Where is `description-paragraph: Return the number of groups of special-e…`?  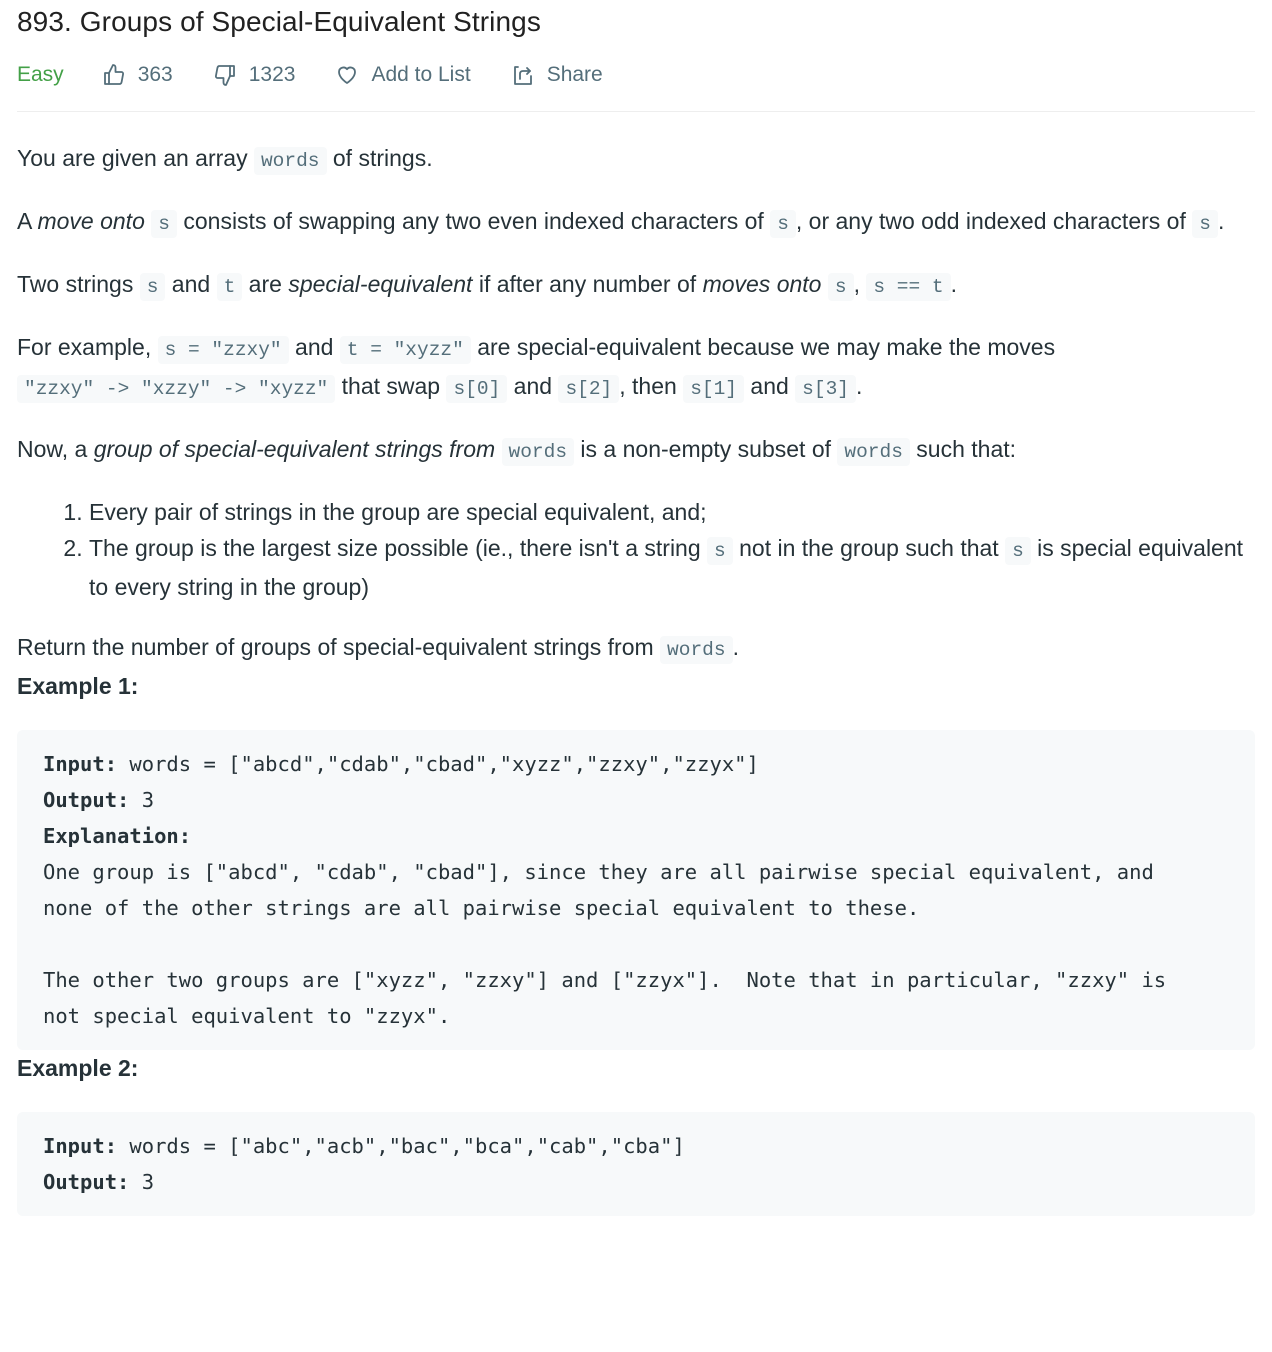 description-paragraph: Return the number of groups of special-e… is located at coordinates (636, 648).